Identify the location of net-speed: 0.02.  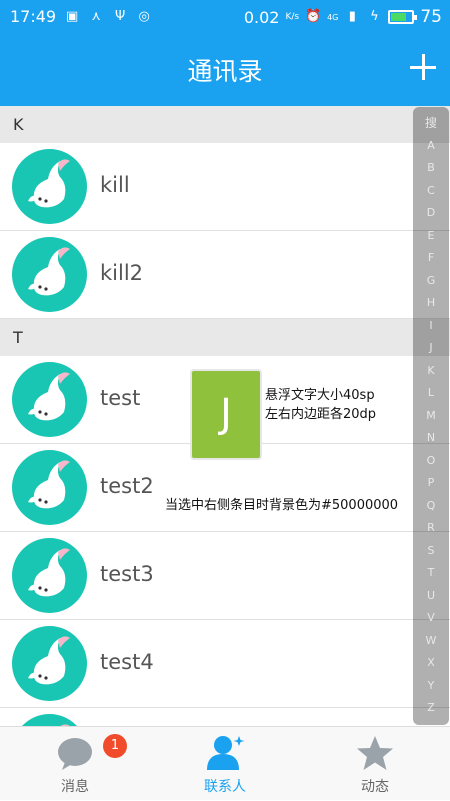
(261, 17).